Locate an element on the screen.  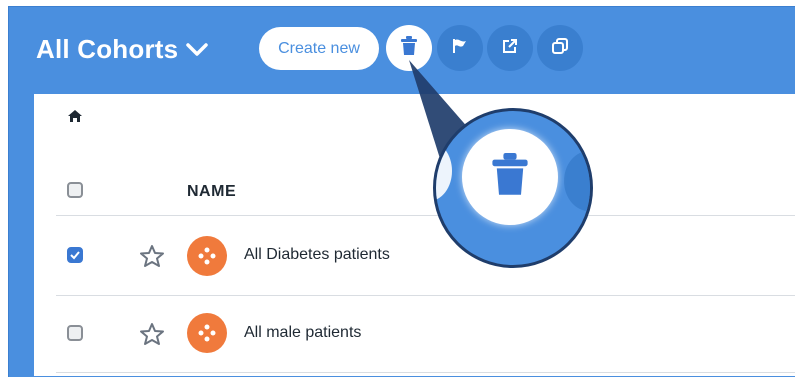
magnified-delete-button is located at coordinates (510, 177).